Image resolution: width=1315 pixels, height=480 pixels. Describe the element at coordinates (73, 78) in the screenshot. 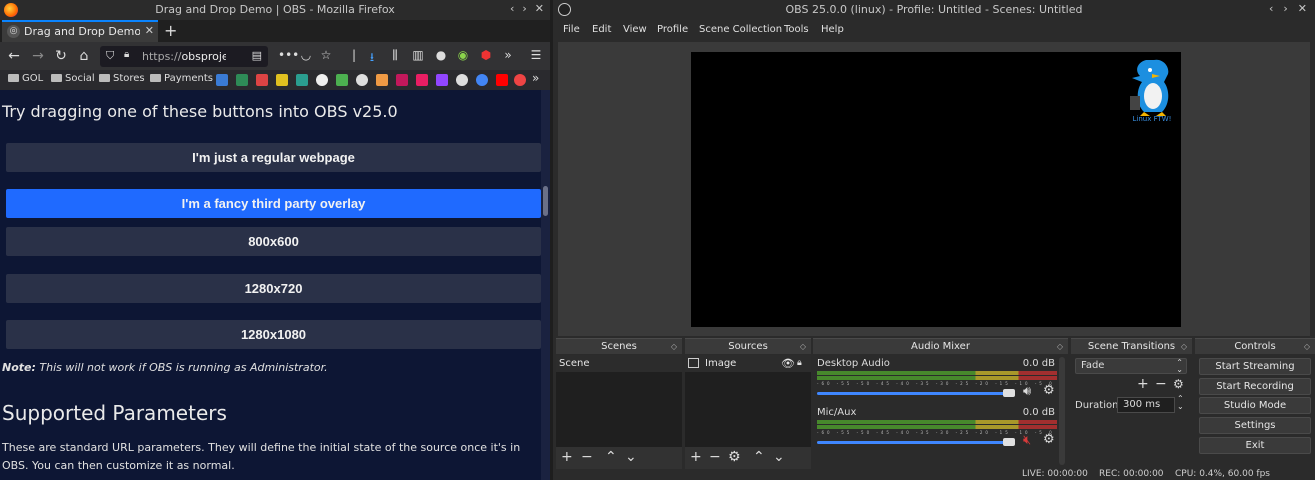

I see `bookmark-folder-social: Social` at that location.